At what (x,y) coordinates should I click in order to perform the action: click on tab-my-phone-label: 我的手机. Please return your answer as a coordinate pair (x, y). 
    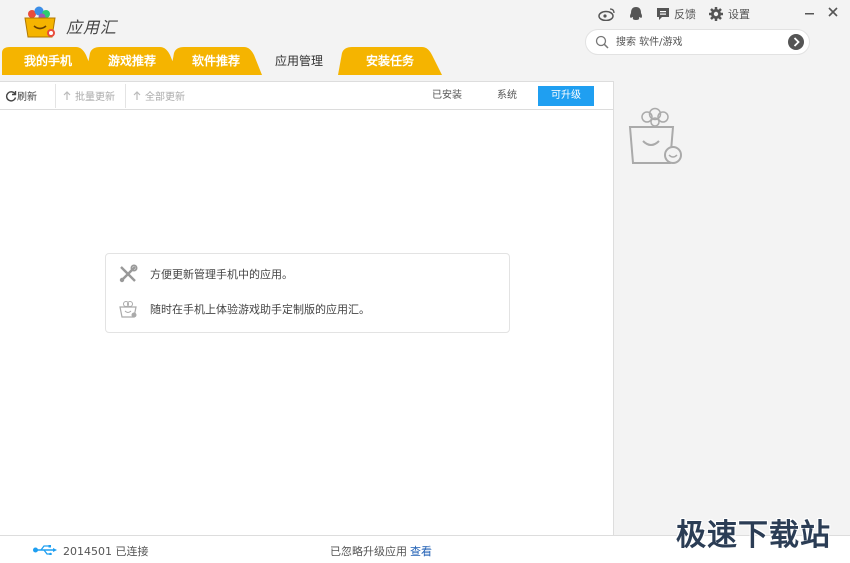
    Looking at the image, I should click on (47, 61).